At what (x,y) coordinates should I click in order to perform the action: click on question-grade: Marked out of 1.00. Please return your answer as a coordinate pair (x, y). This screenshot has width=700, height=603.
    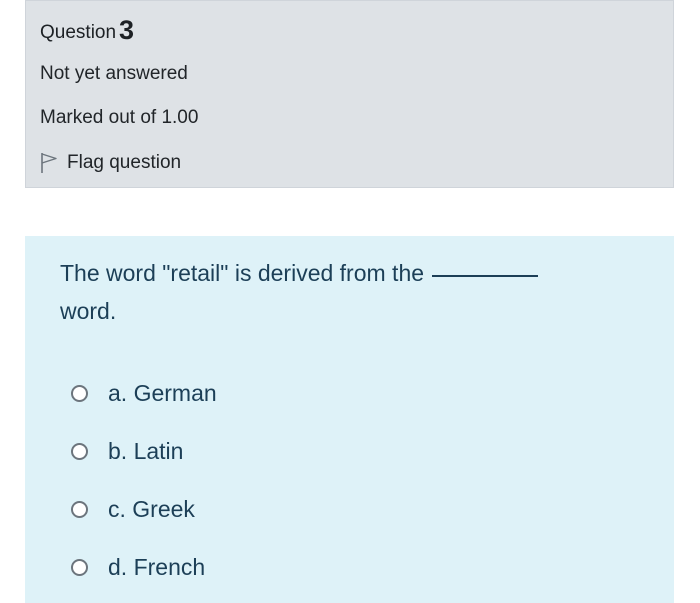
    Looking at the image, I should click on (119, 117).